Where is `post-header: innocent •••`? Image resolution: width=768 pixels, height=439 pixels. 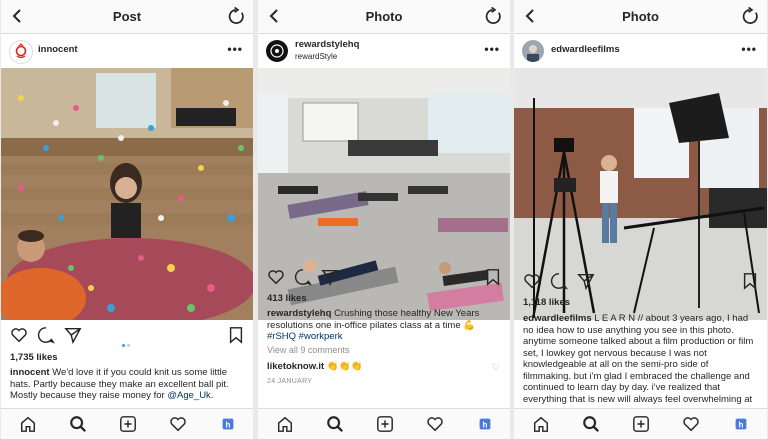
post-header: innocent ••• is located at coordinates (127, 51).